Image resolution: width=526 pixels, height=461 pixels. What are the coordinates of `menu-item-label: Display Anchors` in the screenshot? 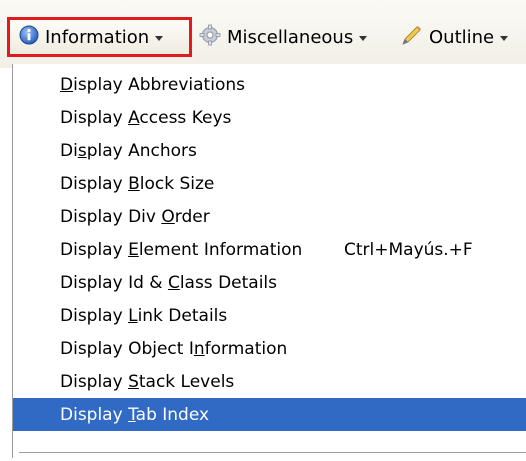 It's located at (128, 151).